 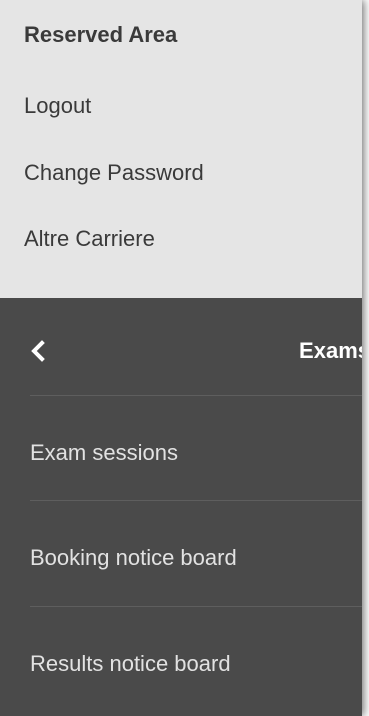 What do you see at coordinates (330, 350) in the screenshot?
I see `exams-menu-title: Exams` at bounding box center [330, 350].